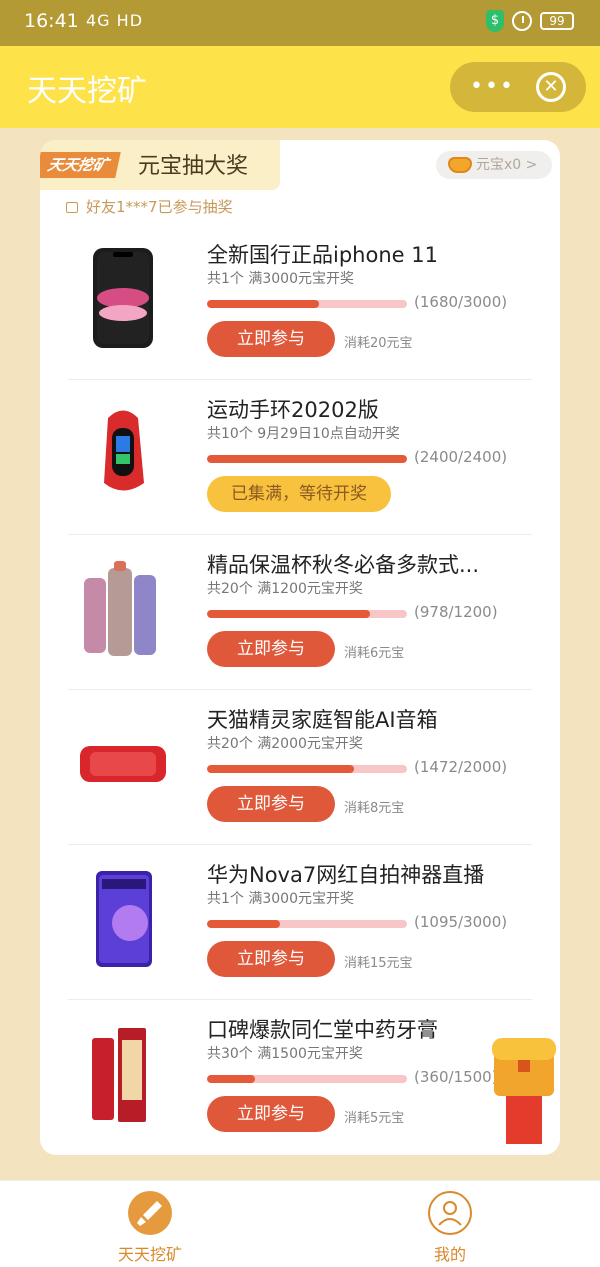  Describe the element at coordinates (293, 410) in the screenshot. I see `prize-name: 运动手环20202版` at that location.